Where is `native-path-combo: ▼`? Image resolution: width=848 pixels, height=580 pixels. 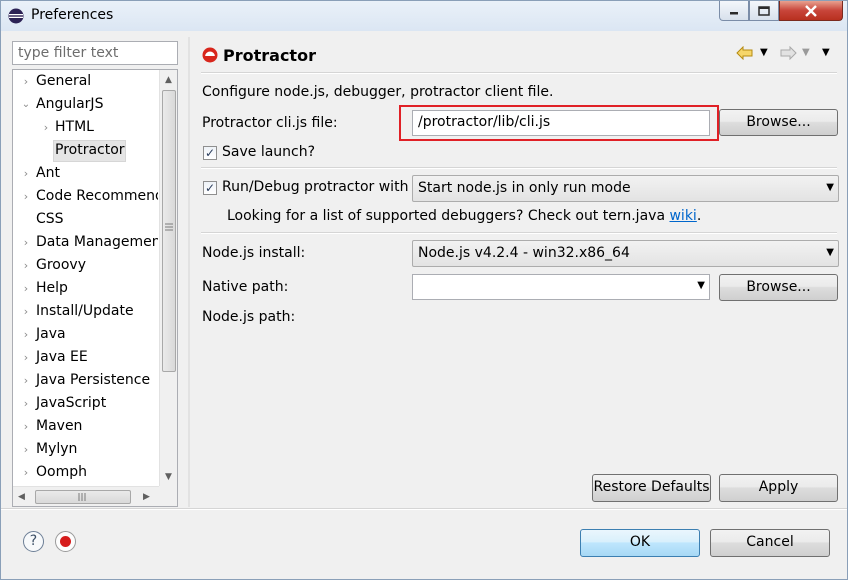 native-path-combo: ▼ is located at coordinates (561, 287).